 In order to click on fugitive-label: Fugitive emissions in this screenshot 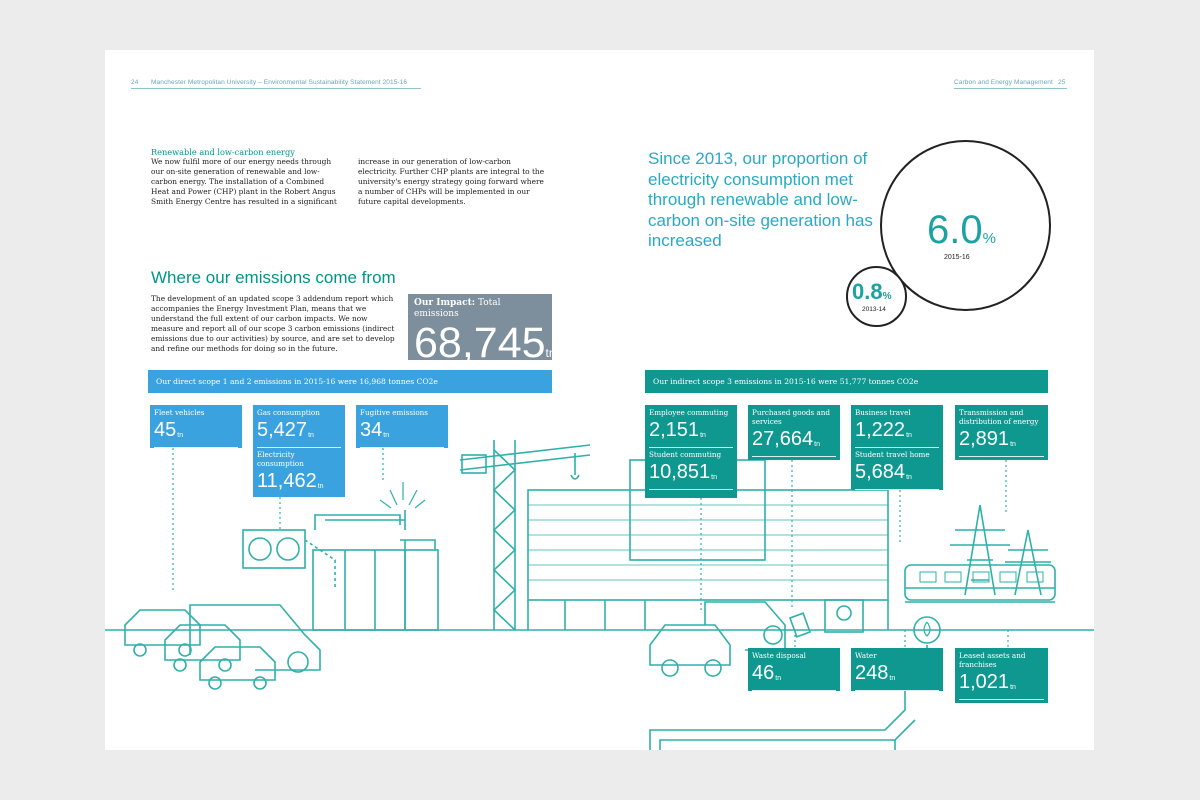, I will do `click(394, 412)`.